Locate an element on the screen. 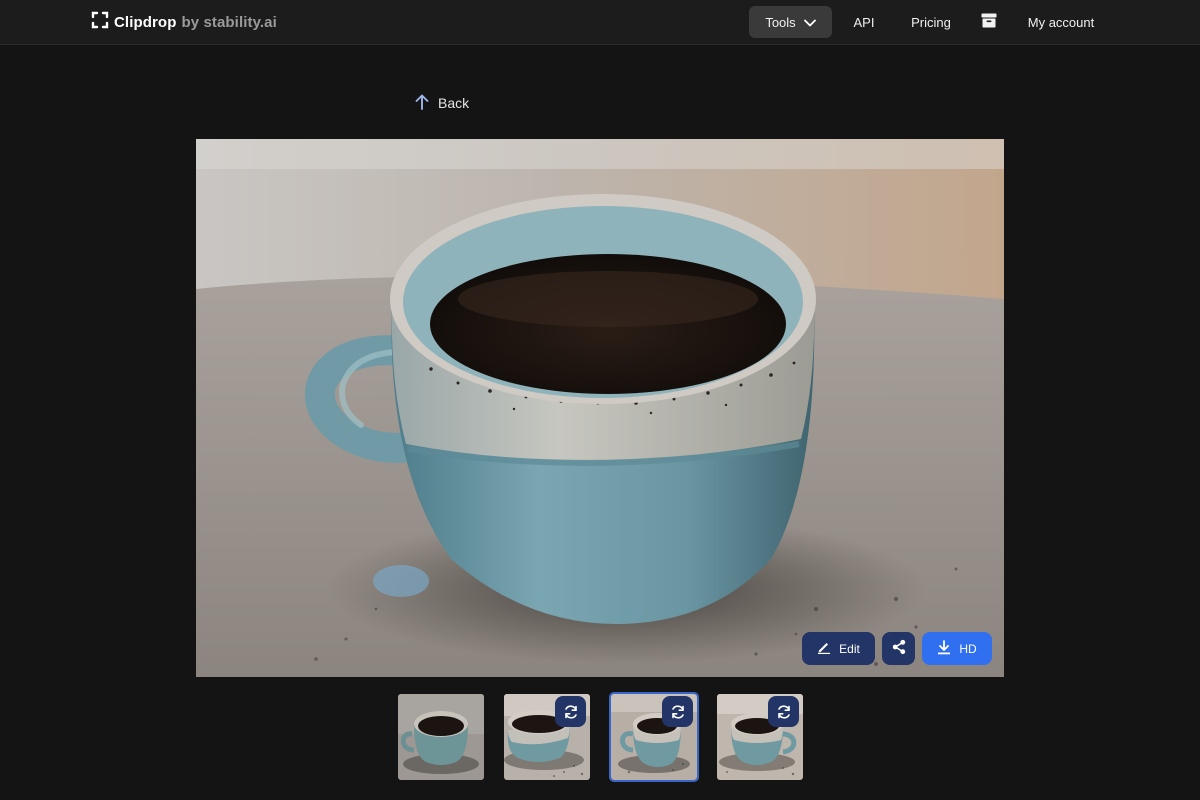  pricing-link: Pricing is located at coordinates (931, 22).